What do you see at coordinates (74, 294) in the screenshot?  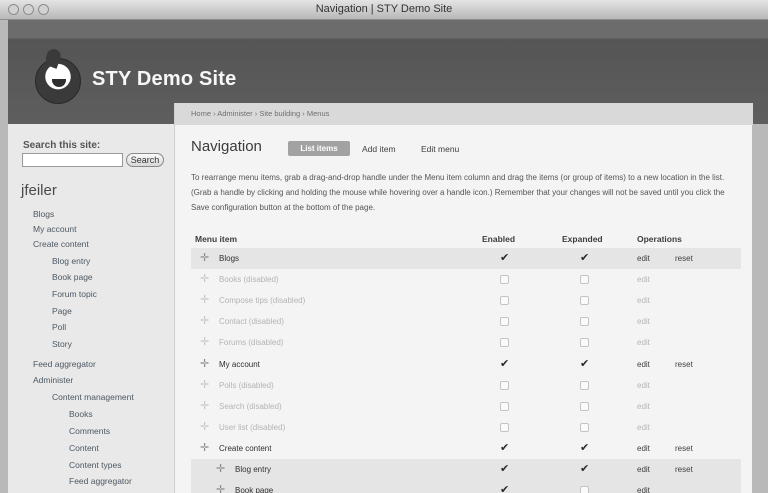 I see `nav-link-forum-topic: Forum topic` at bounding box center [74, 294].